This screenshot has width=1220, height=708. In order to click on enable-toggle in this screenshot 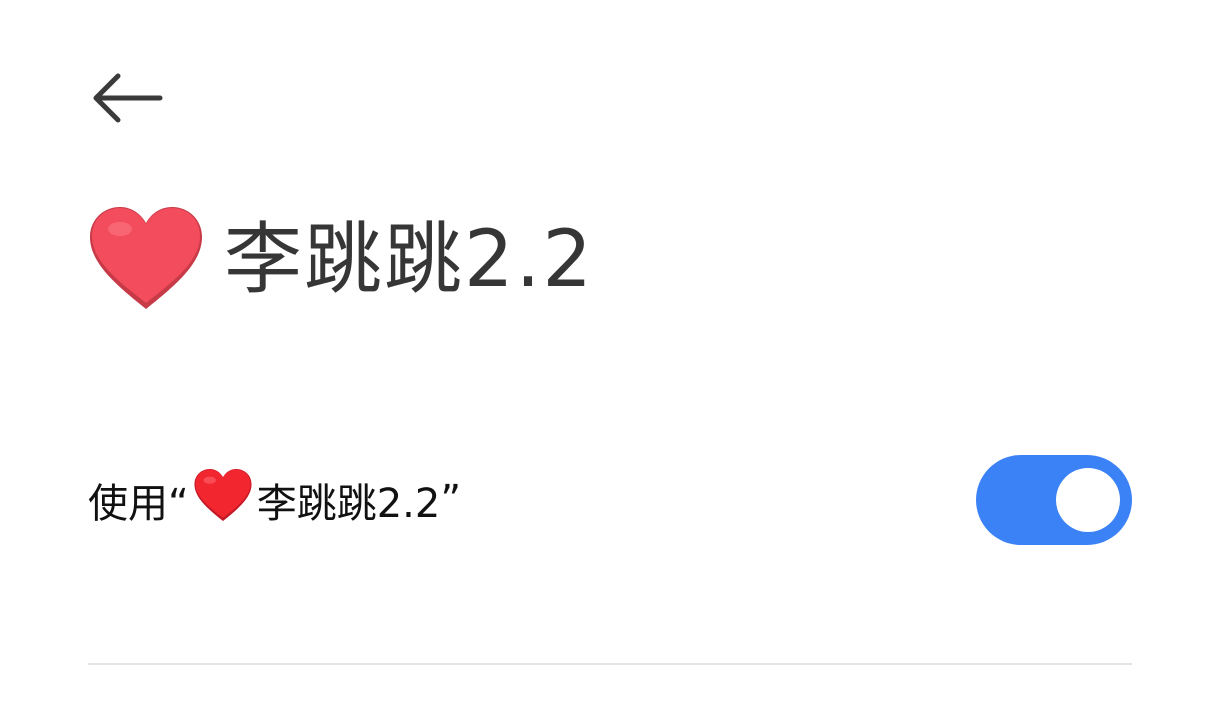, I will do `click(1054, 500)`.